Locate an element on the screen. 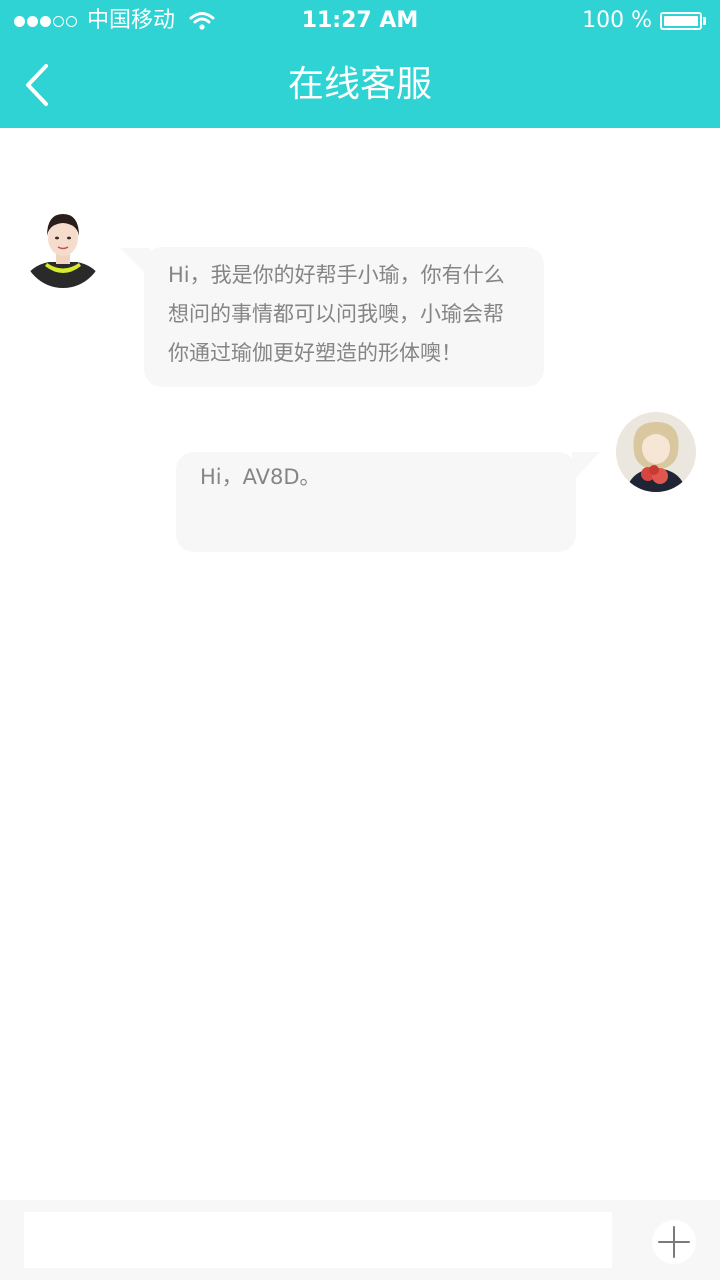  nav-bar: 在线客服 is located at coordinates (360, 86).